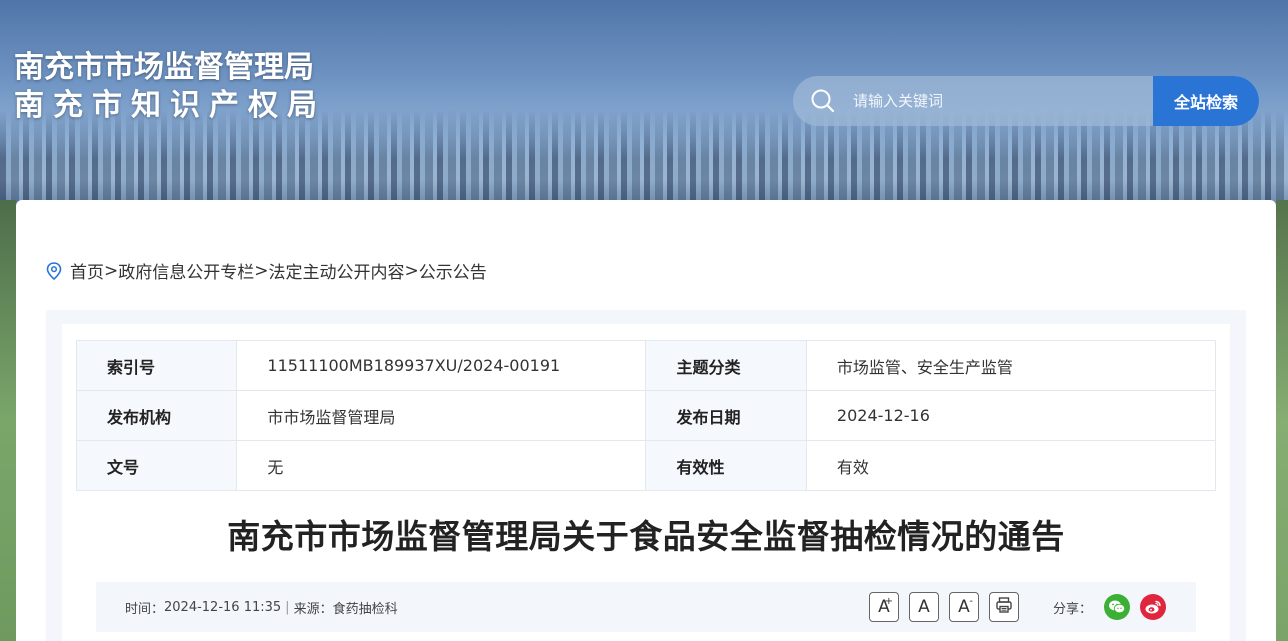 The image size is (1288, 641). What do you see at coordinates (145, 609) in the screenshot?
I see `time-label: 时间：` at bounding box center [145, 609].